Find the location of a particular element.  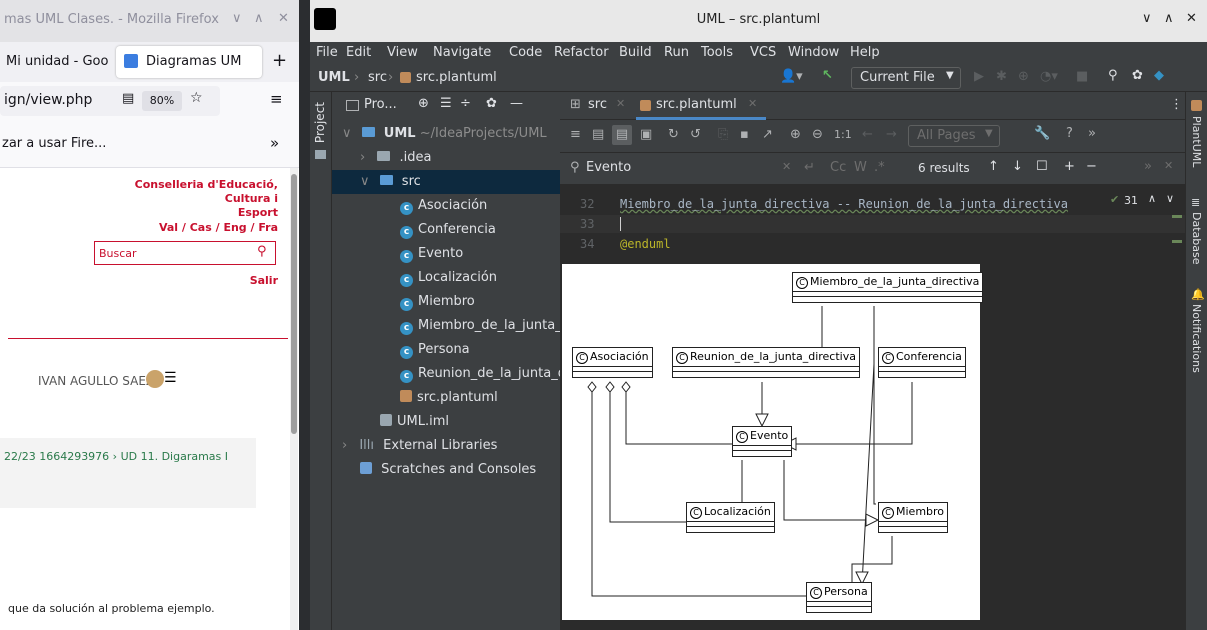

tree-item-class: c Localización is located at coordinates (448, 278).